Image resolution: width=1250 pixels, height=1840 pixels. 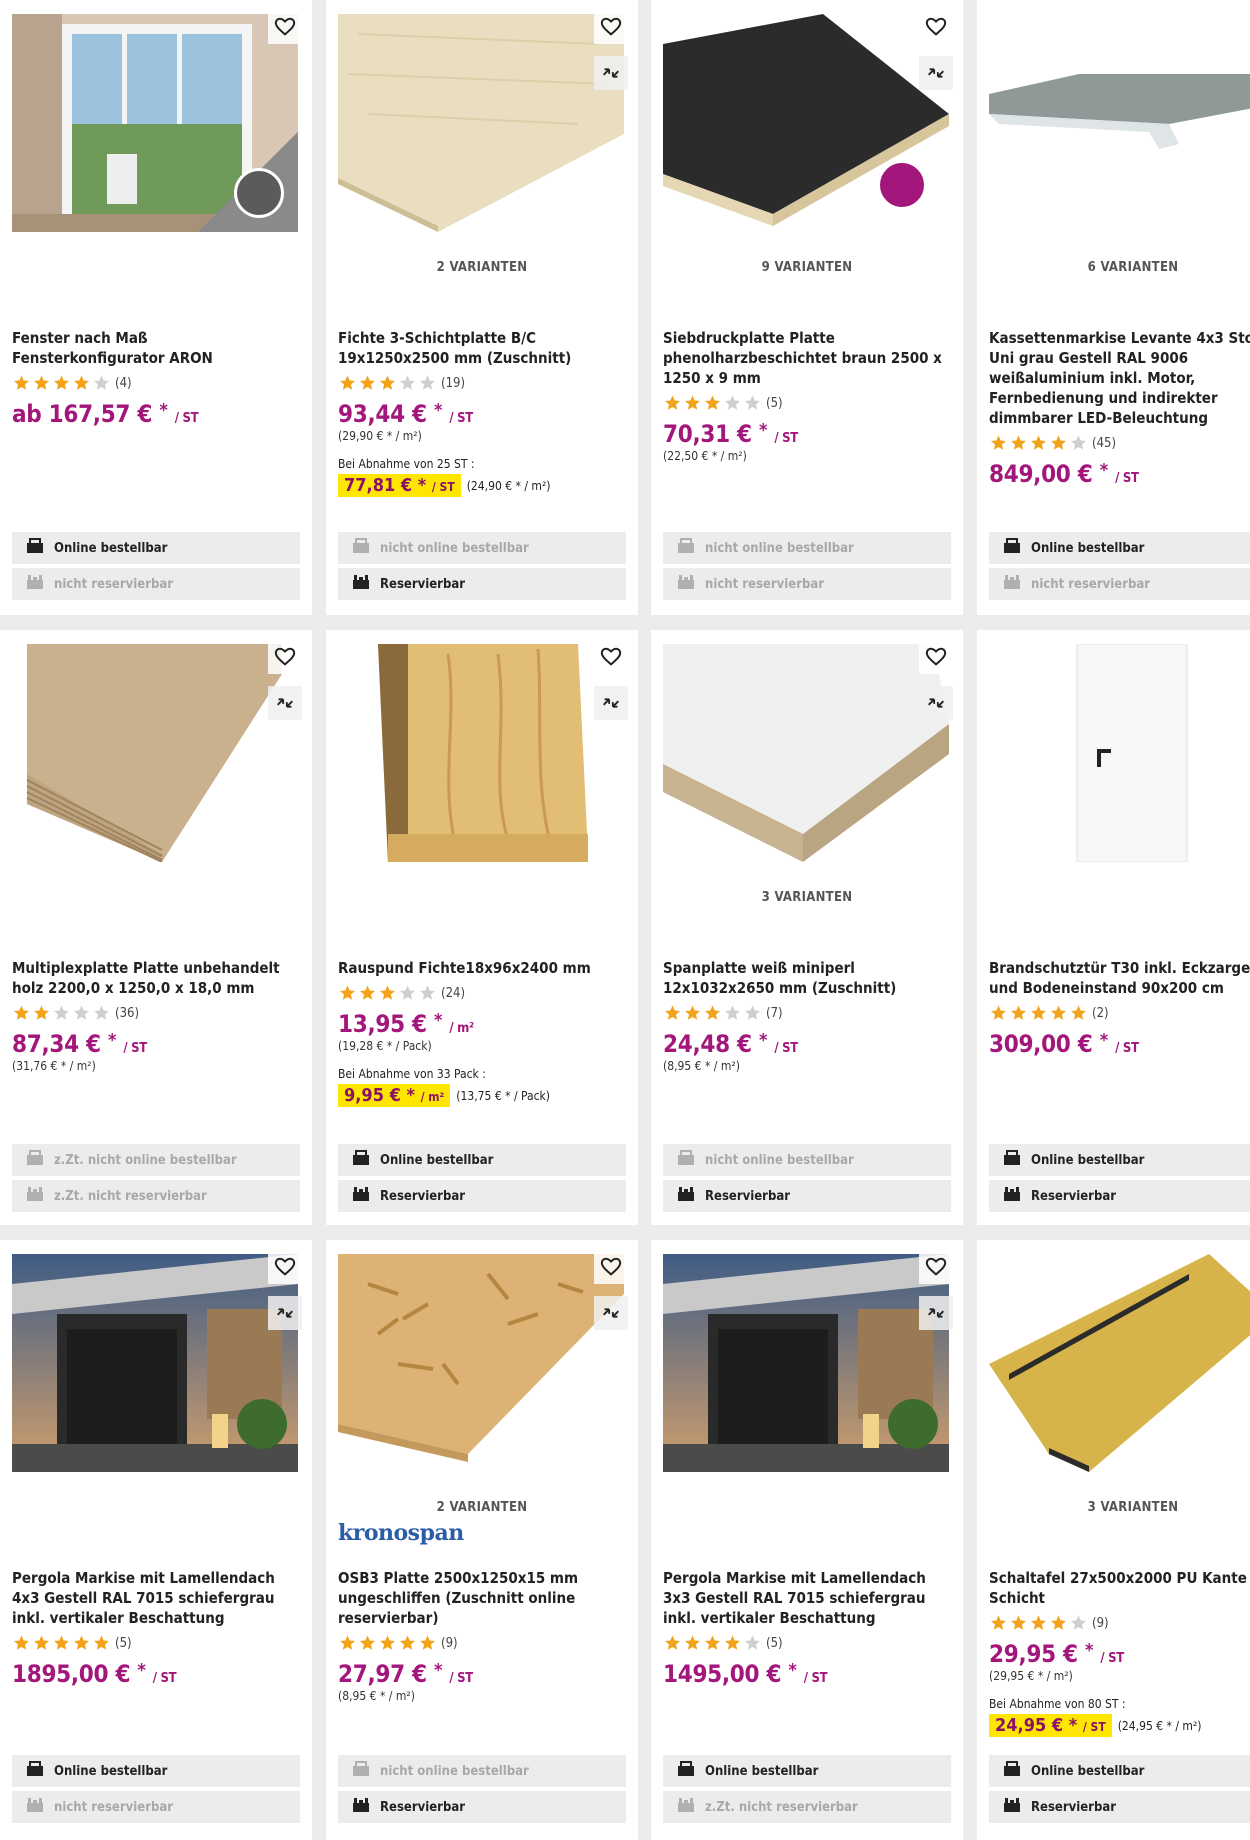 What do you see at coordinates (1064, 1044) in the screenshot?
I see `product-price: 309,00 € * / ST` at bounding box center [1064, 1044].